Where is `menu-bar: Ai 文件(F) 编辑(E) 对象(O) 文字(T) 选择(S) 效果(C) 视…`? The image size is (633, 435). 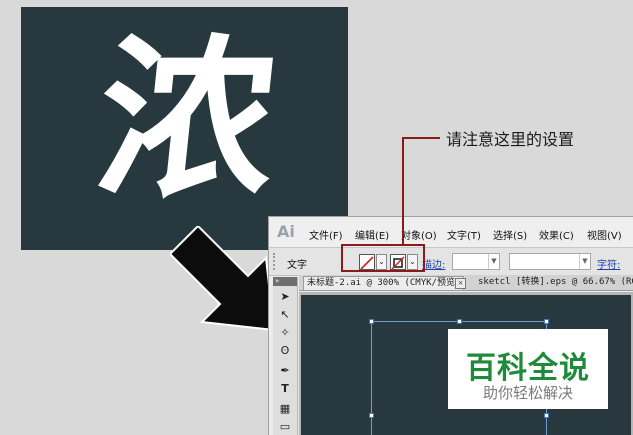
menu-bar: Ai 文件(F) 编辑(E) 对象(O) 文字(T) 选择(S) 效果(C) 视… is located at coordinates (451, 232).